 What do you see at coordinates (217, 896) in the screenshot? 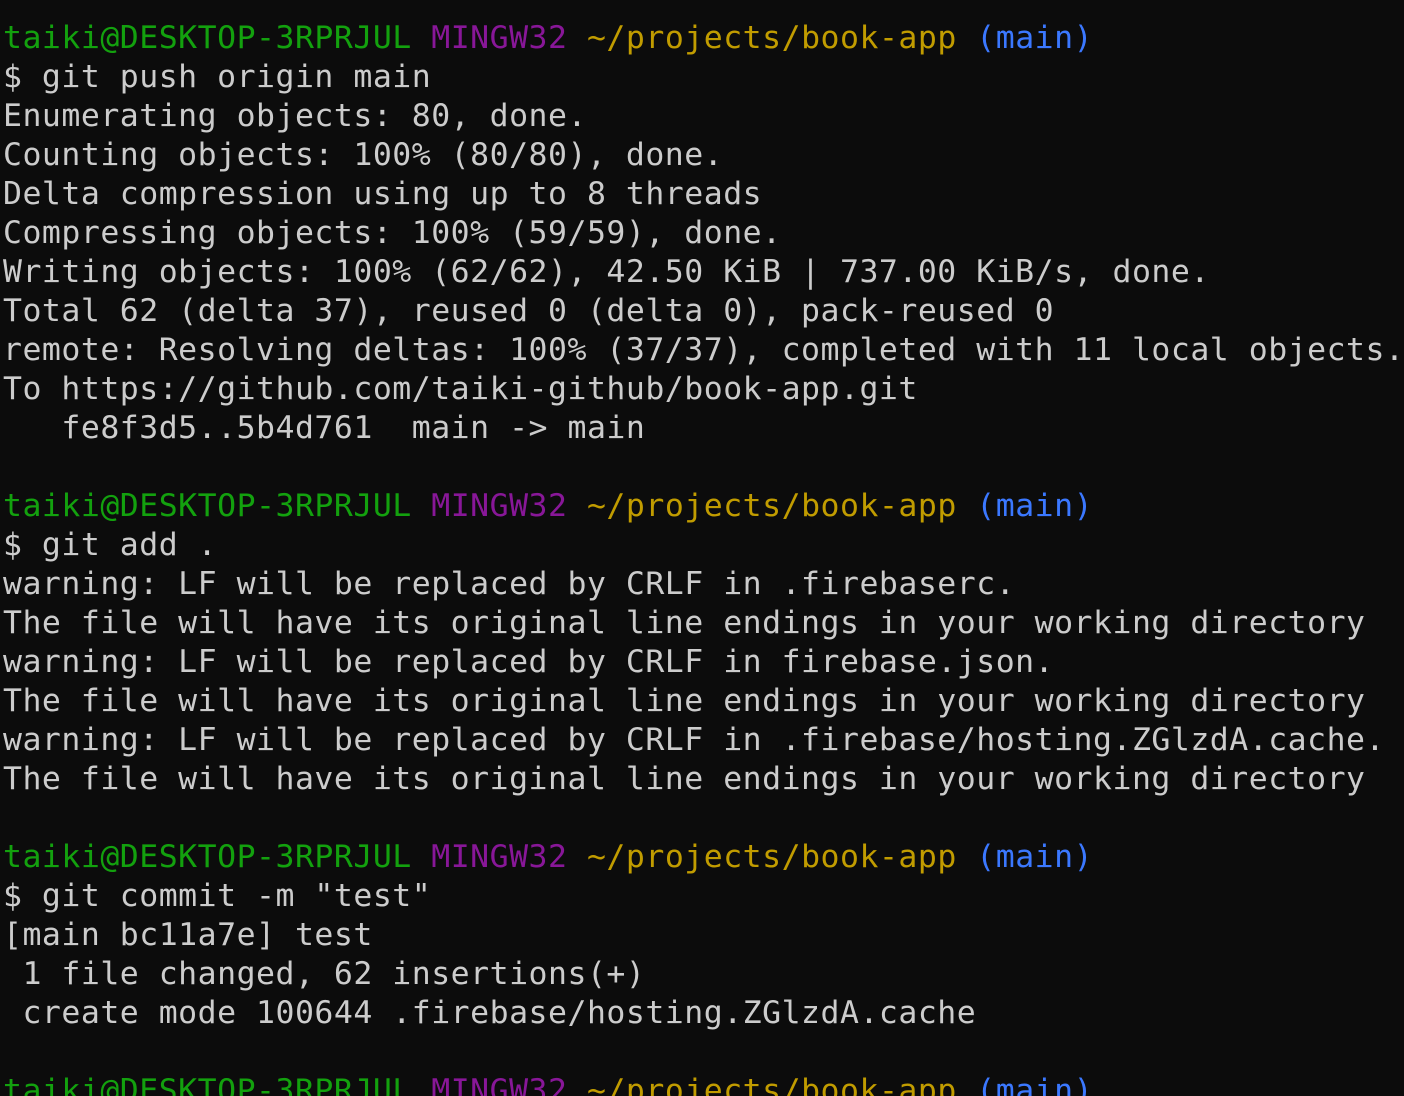
I see `command-line: $ git commit -m "test"` at bounding box center [217, 896].